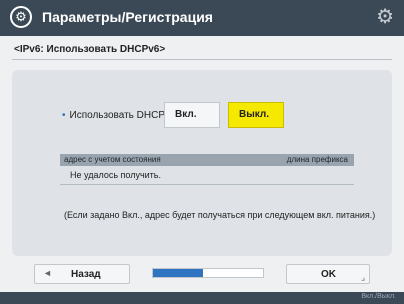  I want to click on address-table-header: адрес с учетом состояния длина префикса, so click(207, 160).